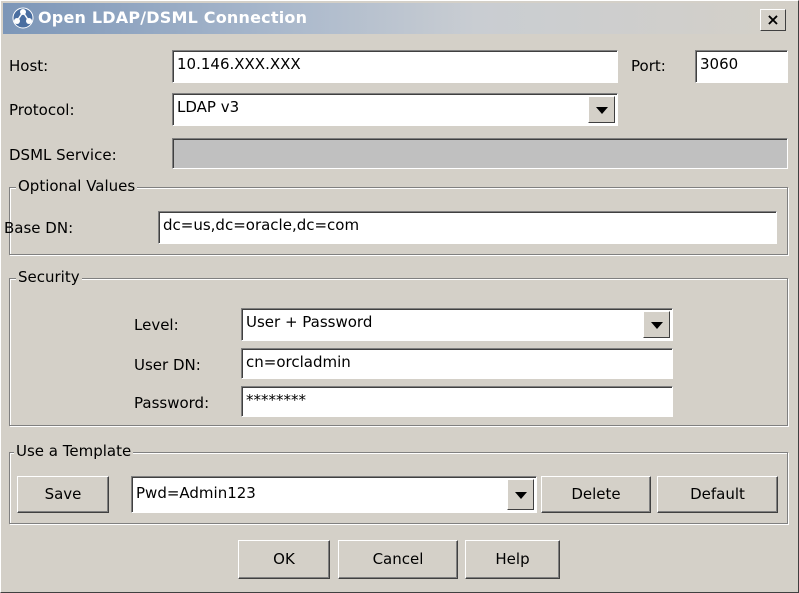 The height and width of the screenshot is (593, 799). I want to click on password-label: Password:, so click(172, 403).